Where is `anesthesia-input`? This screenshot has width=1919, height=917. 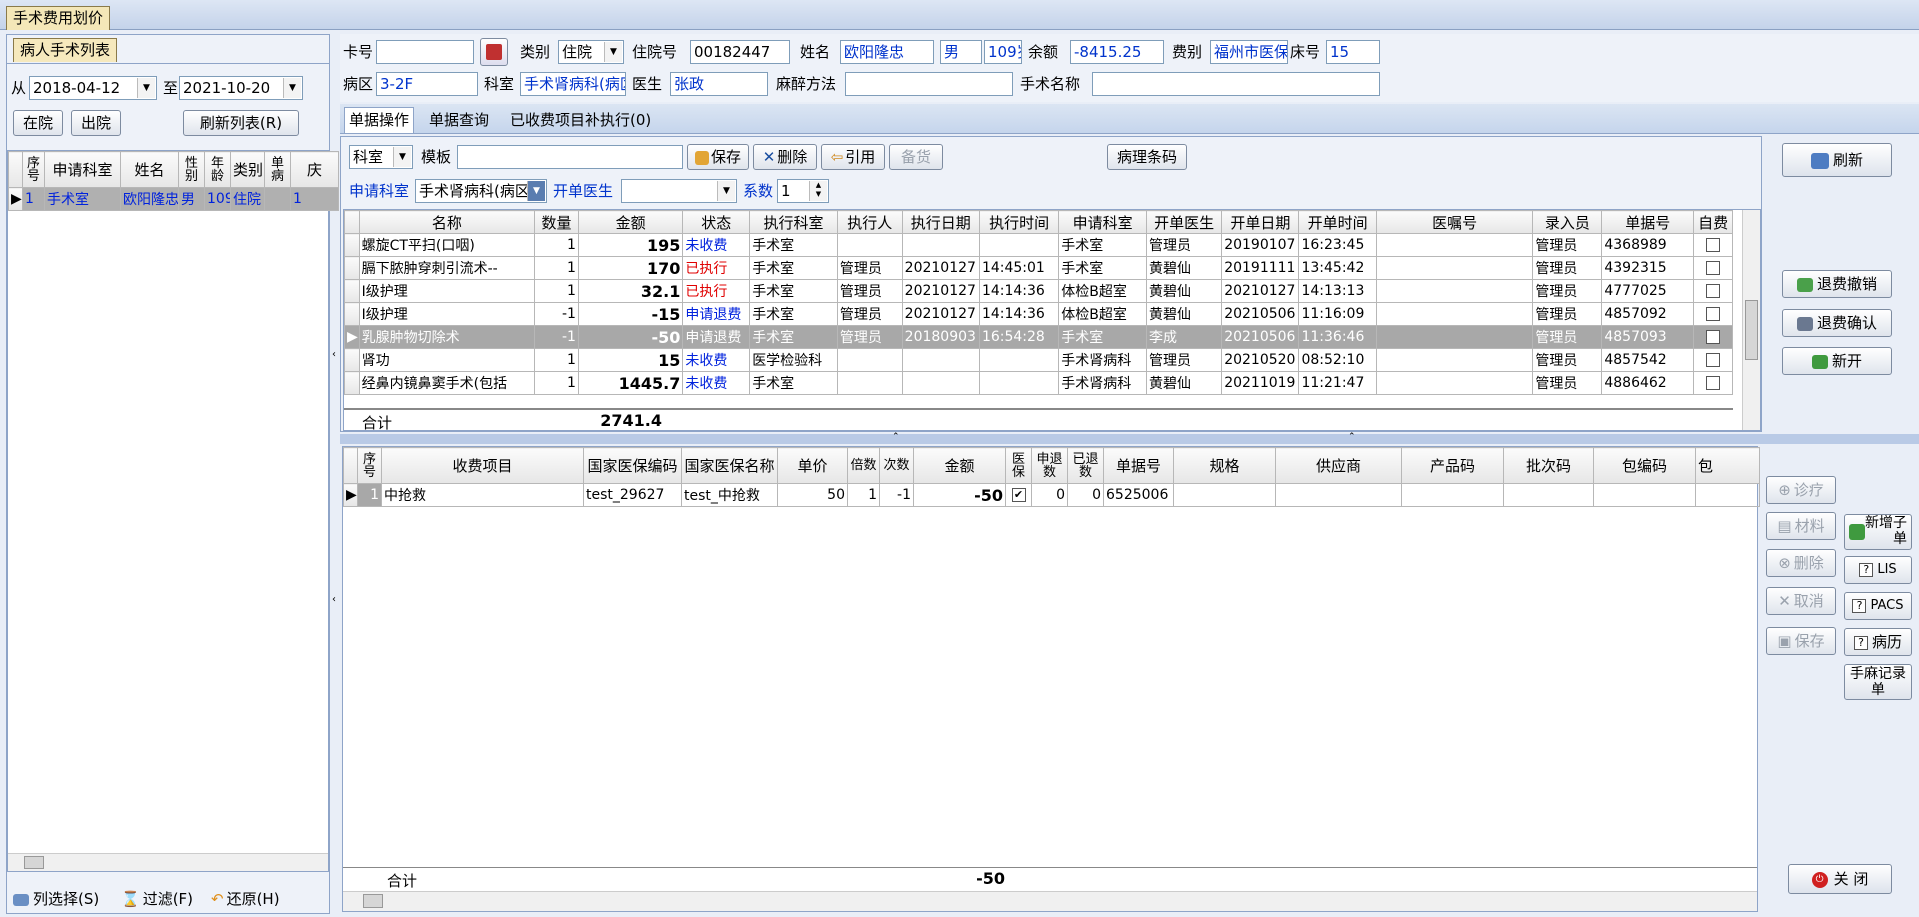 anesthesia-input is located at coordinates (929, 84).